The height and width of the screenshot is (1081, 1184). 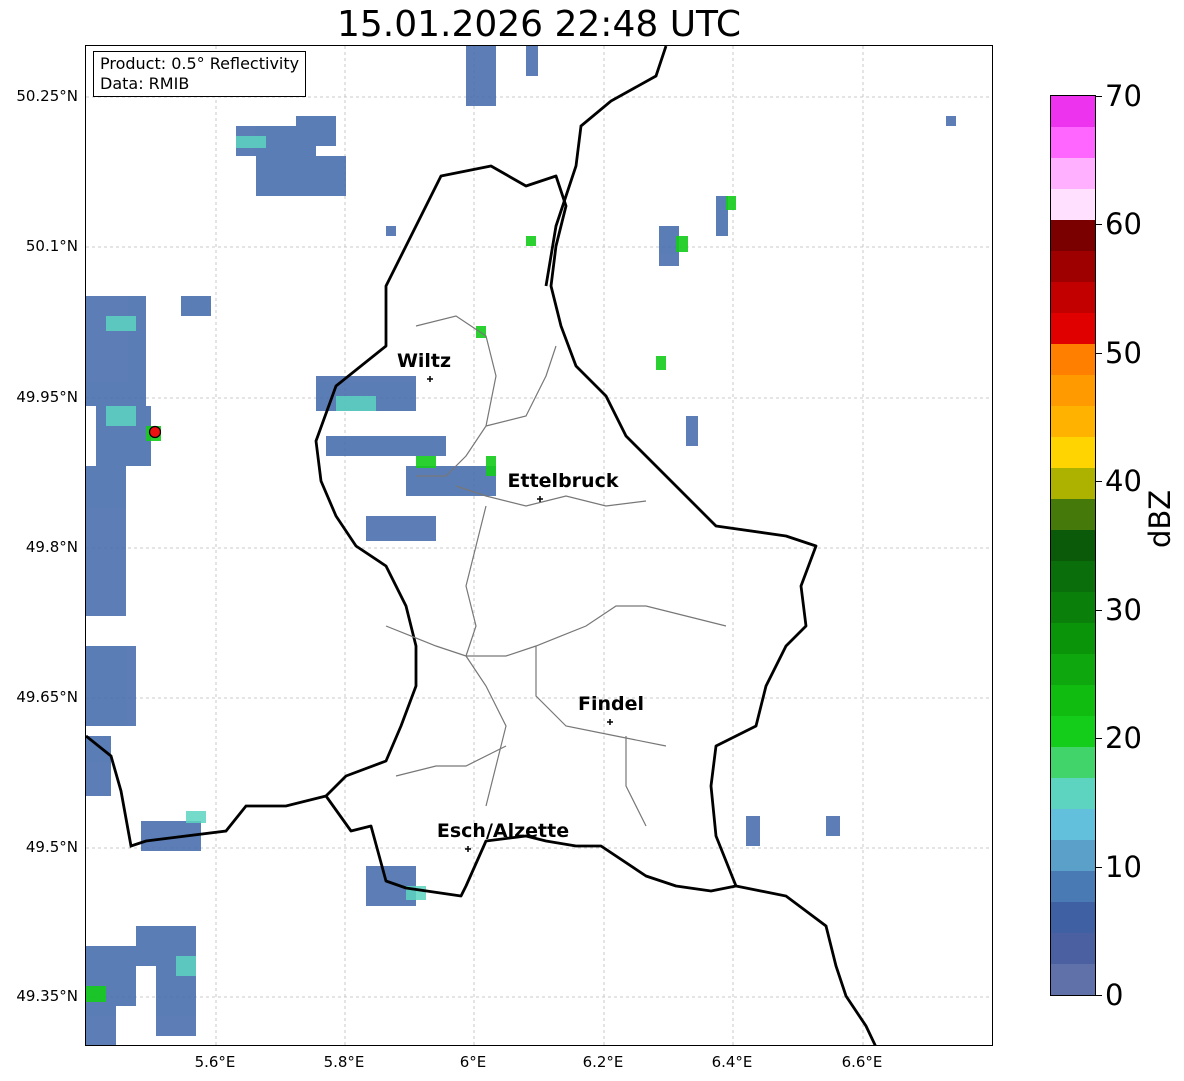 I want to click on colorbar-label: 0, so click(x=1114, y=995).